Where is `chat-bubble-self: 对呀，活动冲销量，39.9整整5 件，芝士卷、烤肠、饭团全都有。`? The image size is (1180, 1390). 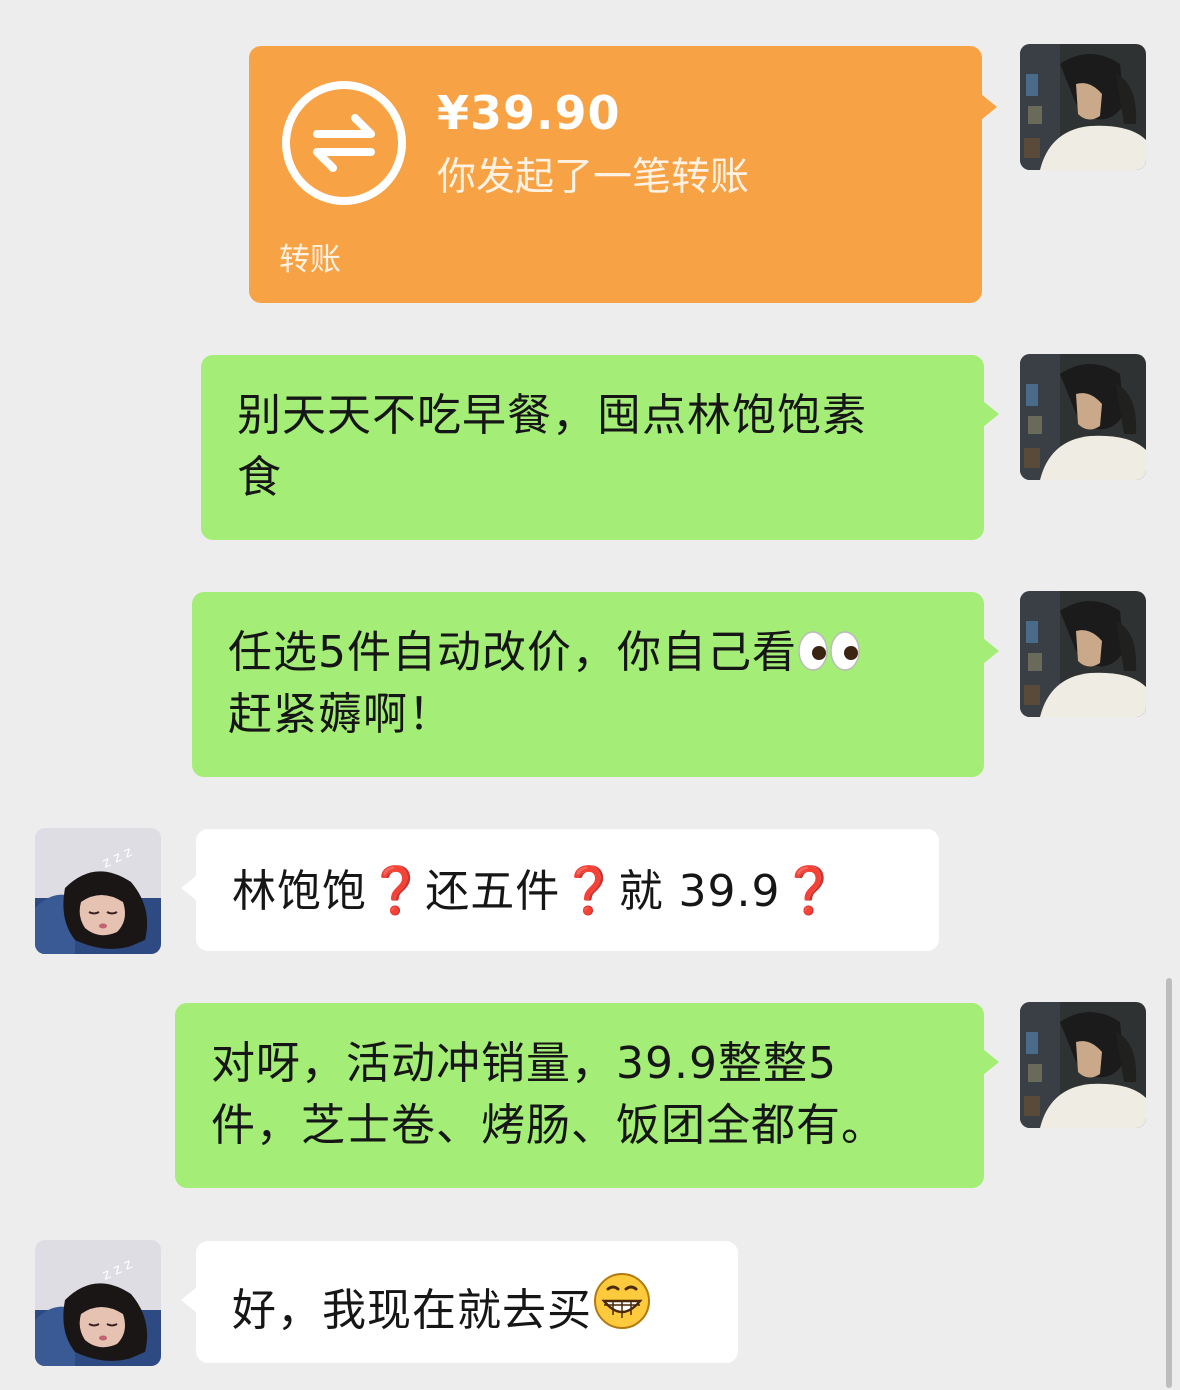 chat-bubble-self: 对呀，活动冲销量，39.9整整5 件，芝士卷、烤肠、饭团全都有。 is located at coordinates (587, 1095).